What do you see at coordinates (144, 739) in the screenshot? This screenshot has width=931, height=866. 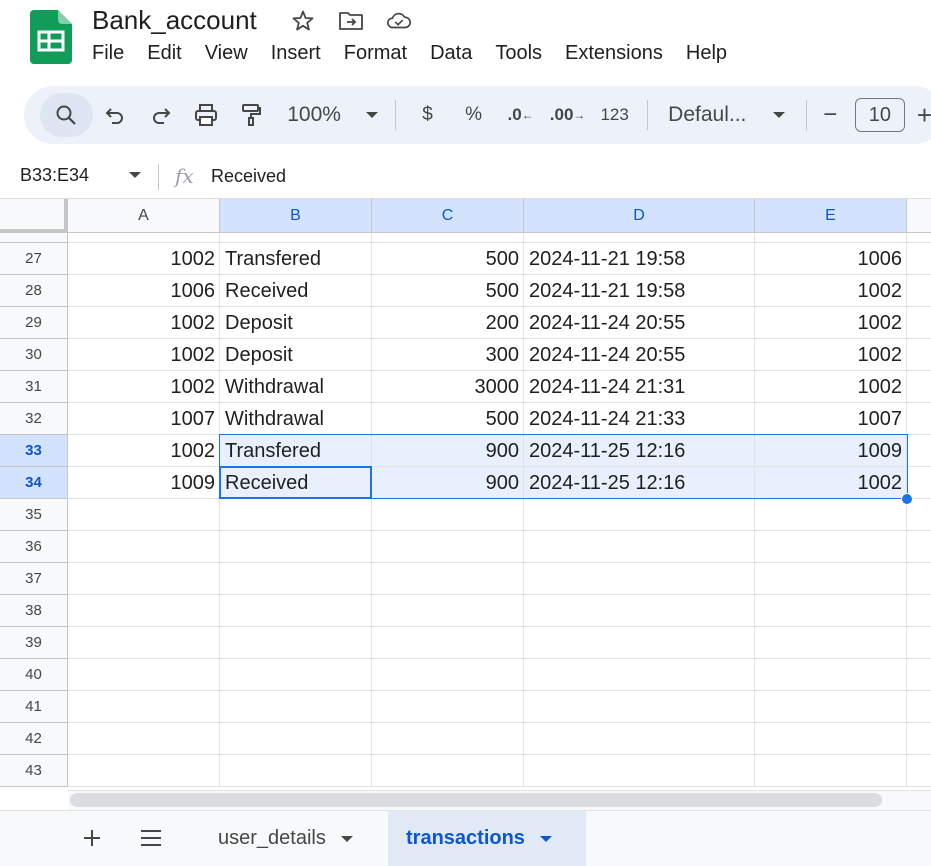 I see `cell-a42` at bounding box center [144, 739].